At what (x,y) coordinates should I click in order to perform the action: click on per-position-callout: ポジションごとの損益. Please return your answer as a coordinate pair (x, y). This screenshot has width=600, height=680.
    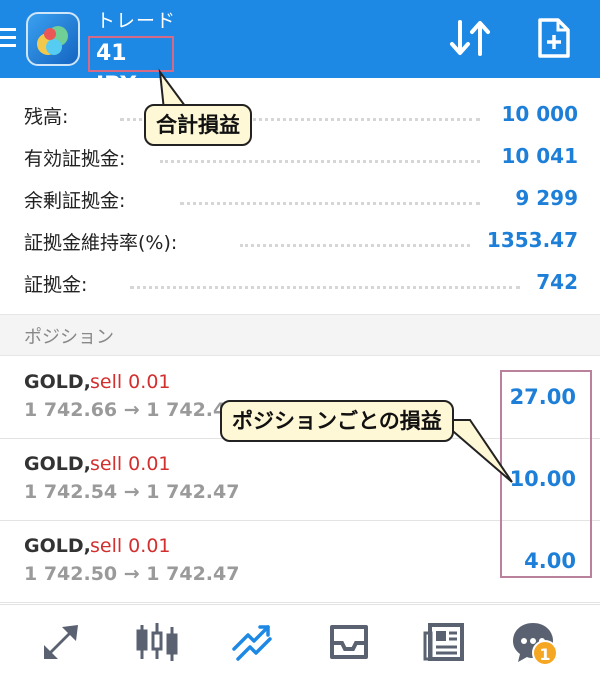
    Looking at the image, I should click on (337, 421).